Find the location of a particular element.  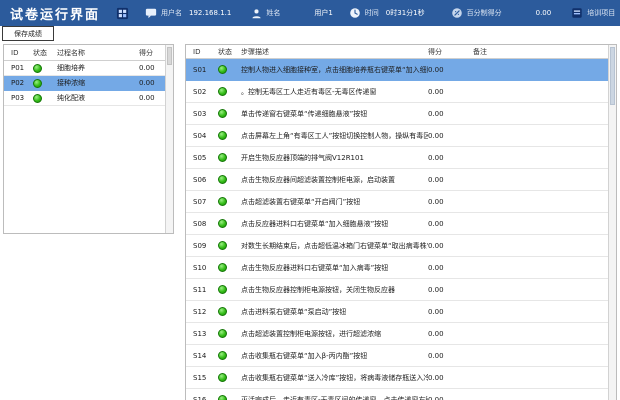

step-description: 点击屏幕左上角“有毒区工人”按钮切换控制人物，操纵有毒区工人走进反应器间 is located at coordinates (334, 135).